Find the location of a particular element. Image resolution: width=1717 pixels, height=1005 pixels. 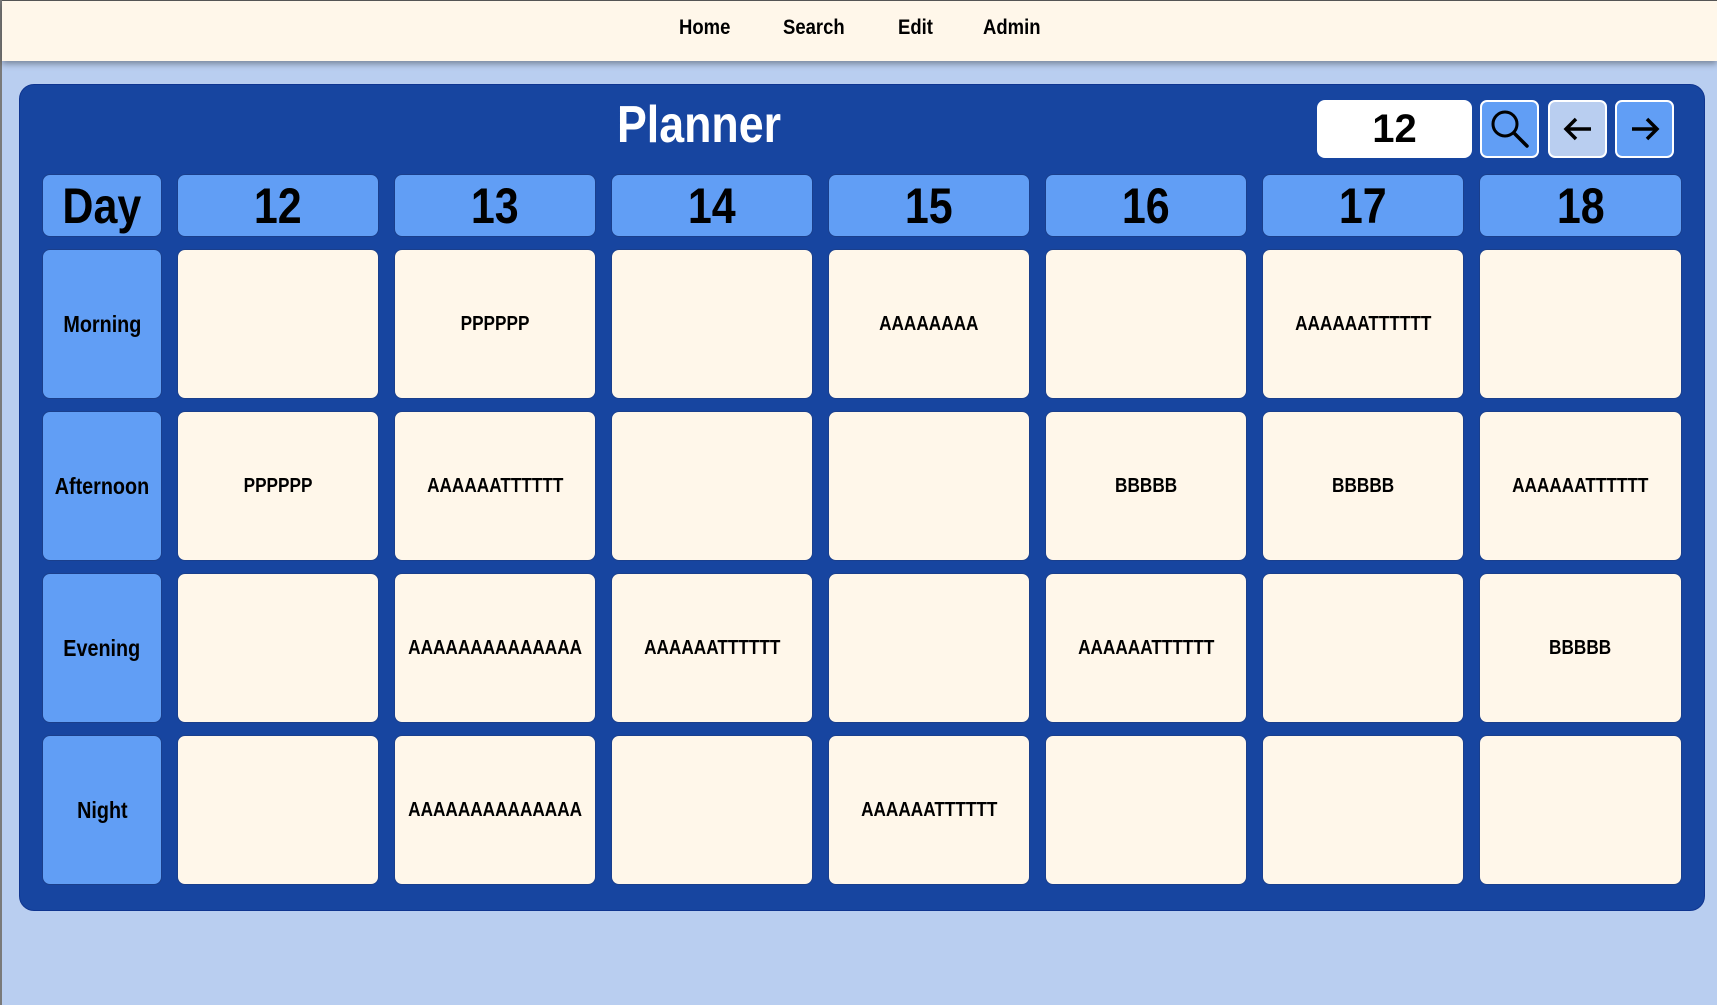

row-label-text: Evening is located at coordinates (102, 647).